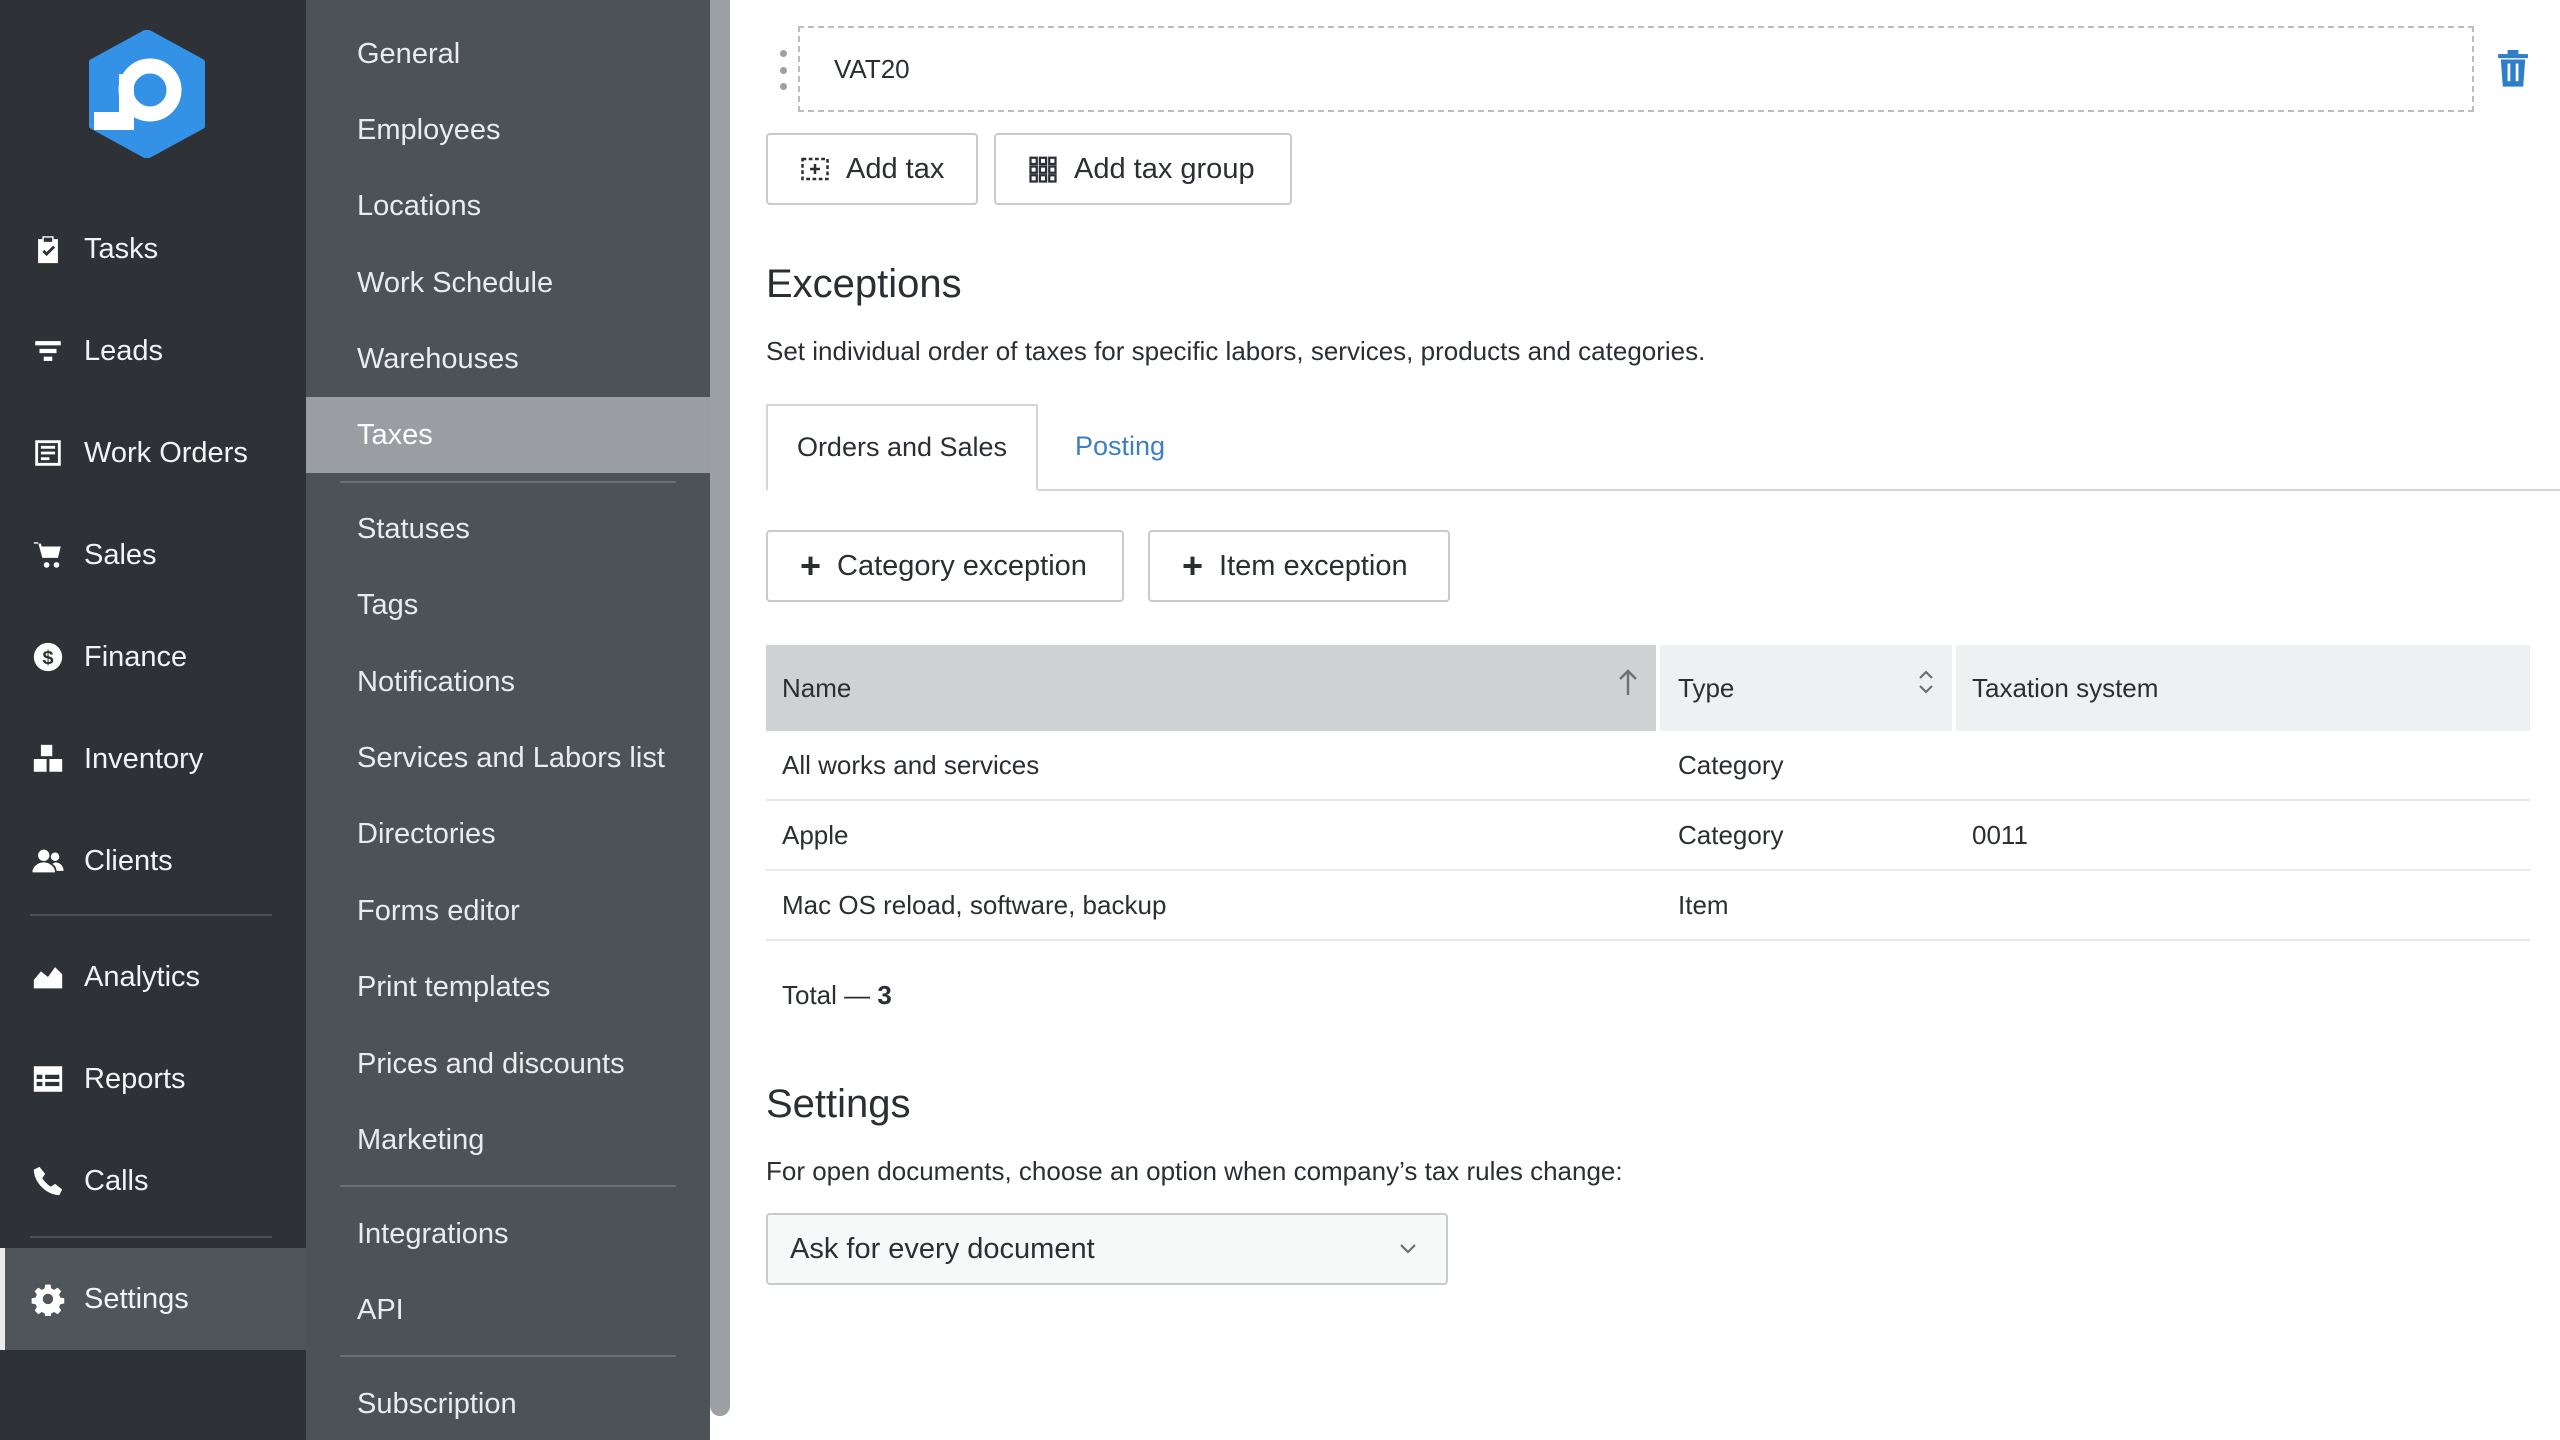 The image size is (2560, 1440). Describe the element at coordinates (1706, 687) in the screenshot. I see `header-label: Type` at that location.